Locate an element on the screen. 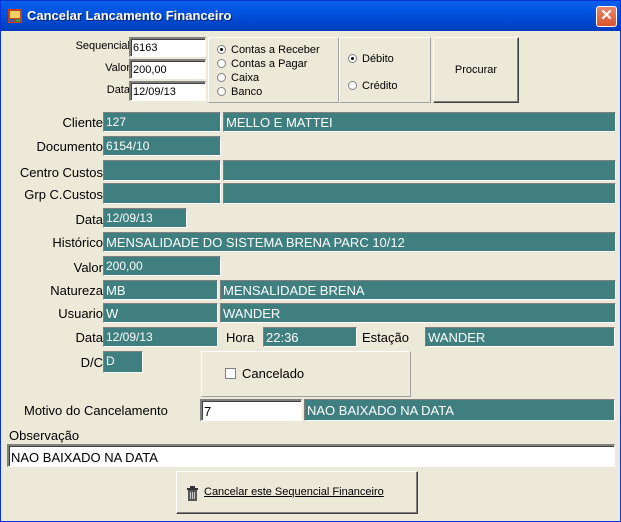 The width and height of the screenshot is (621, 522). title-bar: Cancelar Lancamento Financeiro ✕ is located at coordinates (310, 16).